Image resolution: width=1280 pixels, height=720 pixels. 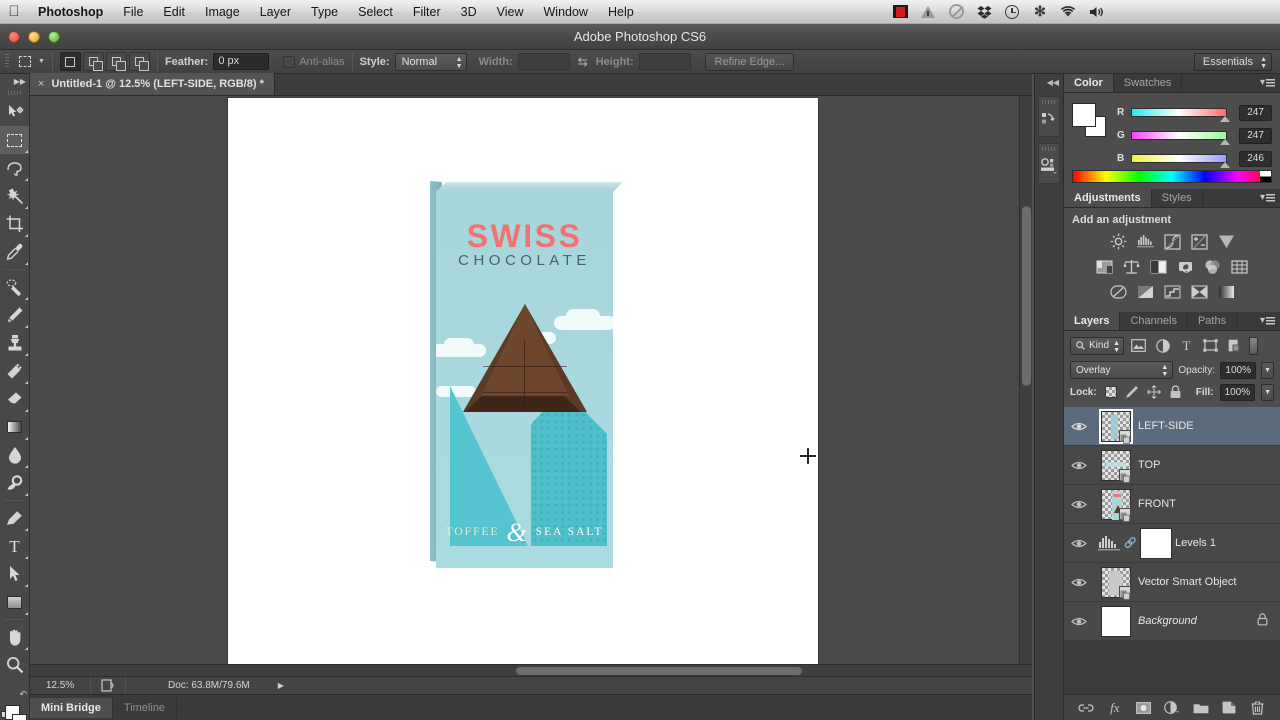 I want to click on new-group-icon, so click(x=1201, y=708).